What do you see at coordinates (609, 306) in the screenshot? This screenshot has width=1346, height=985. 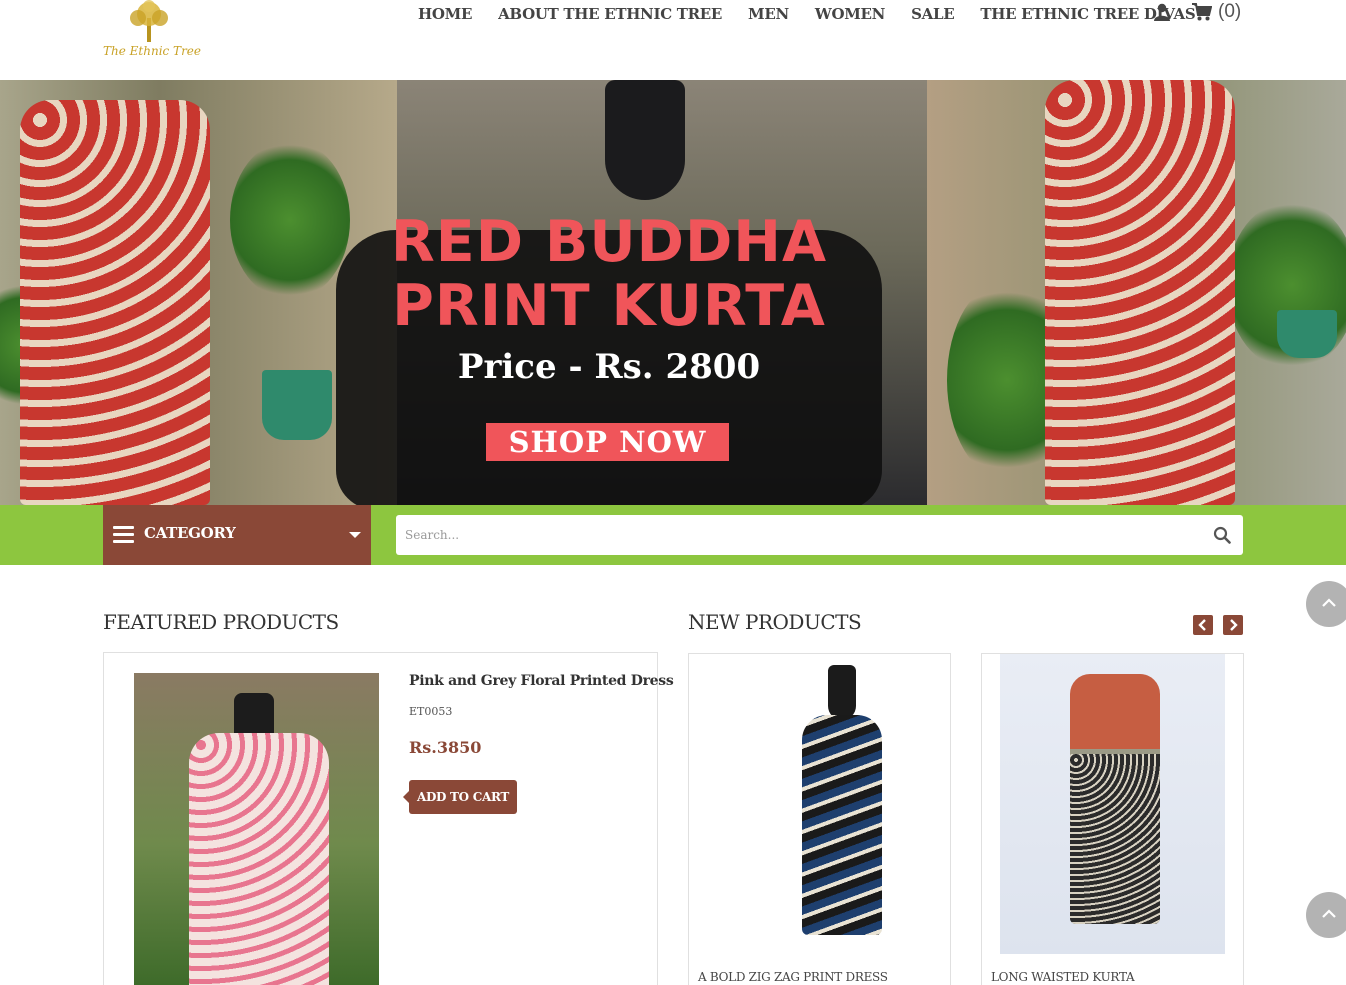 I see `banner-headline-line2: PRINT KURTA` at bounding box center [609, 306].